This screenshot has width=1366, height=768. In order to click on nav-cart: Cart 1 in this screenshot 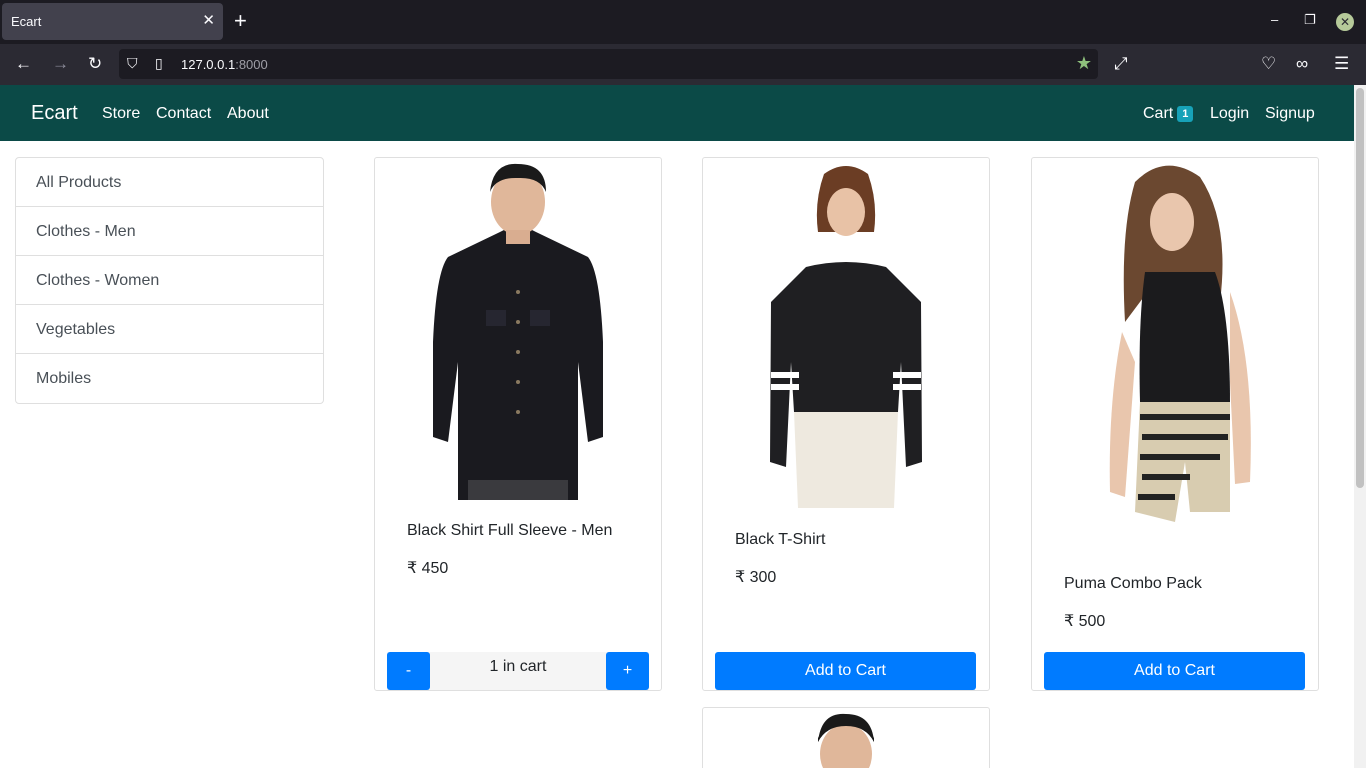, I will do `click(1168, 114)`.